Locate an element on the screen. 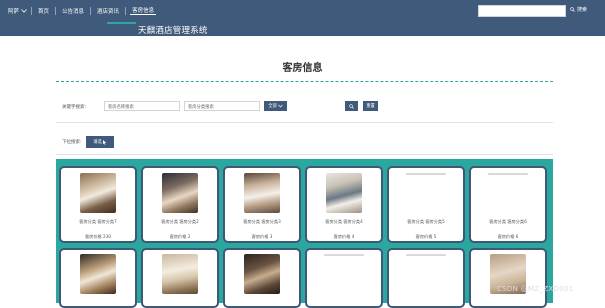  room-card: 客房分类 客房分类4 客房价格 4 is located at coordinates (344, 204).